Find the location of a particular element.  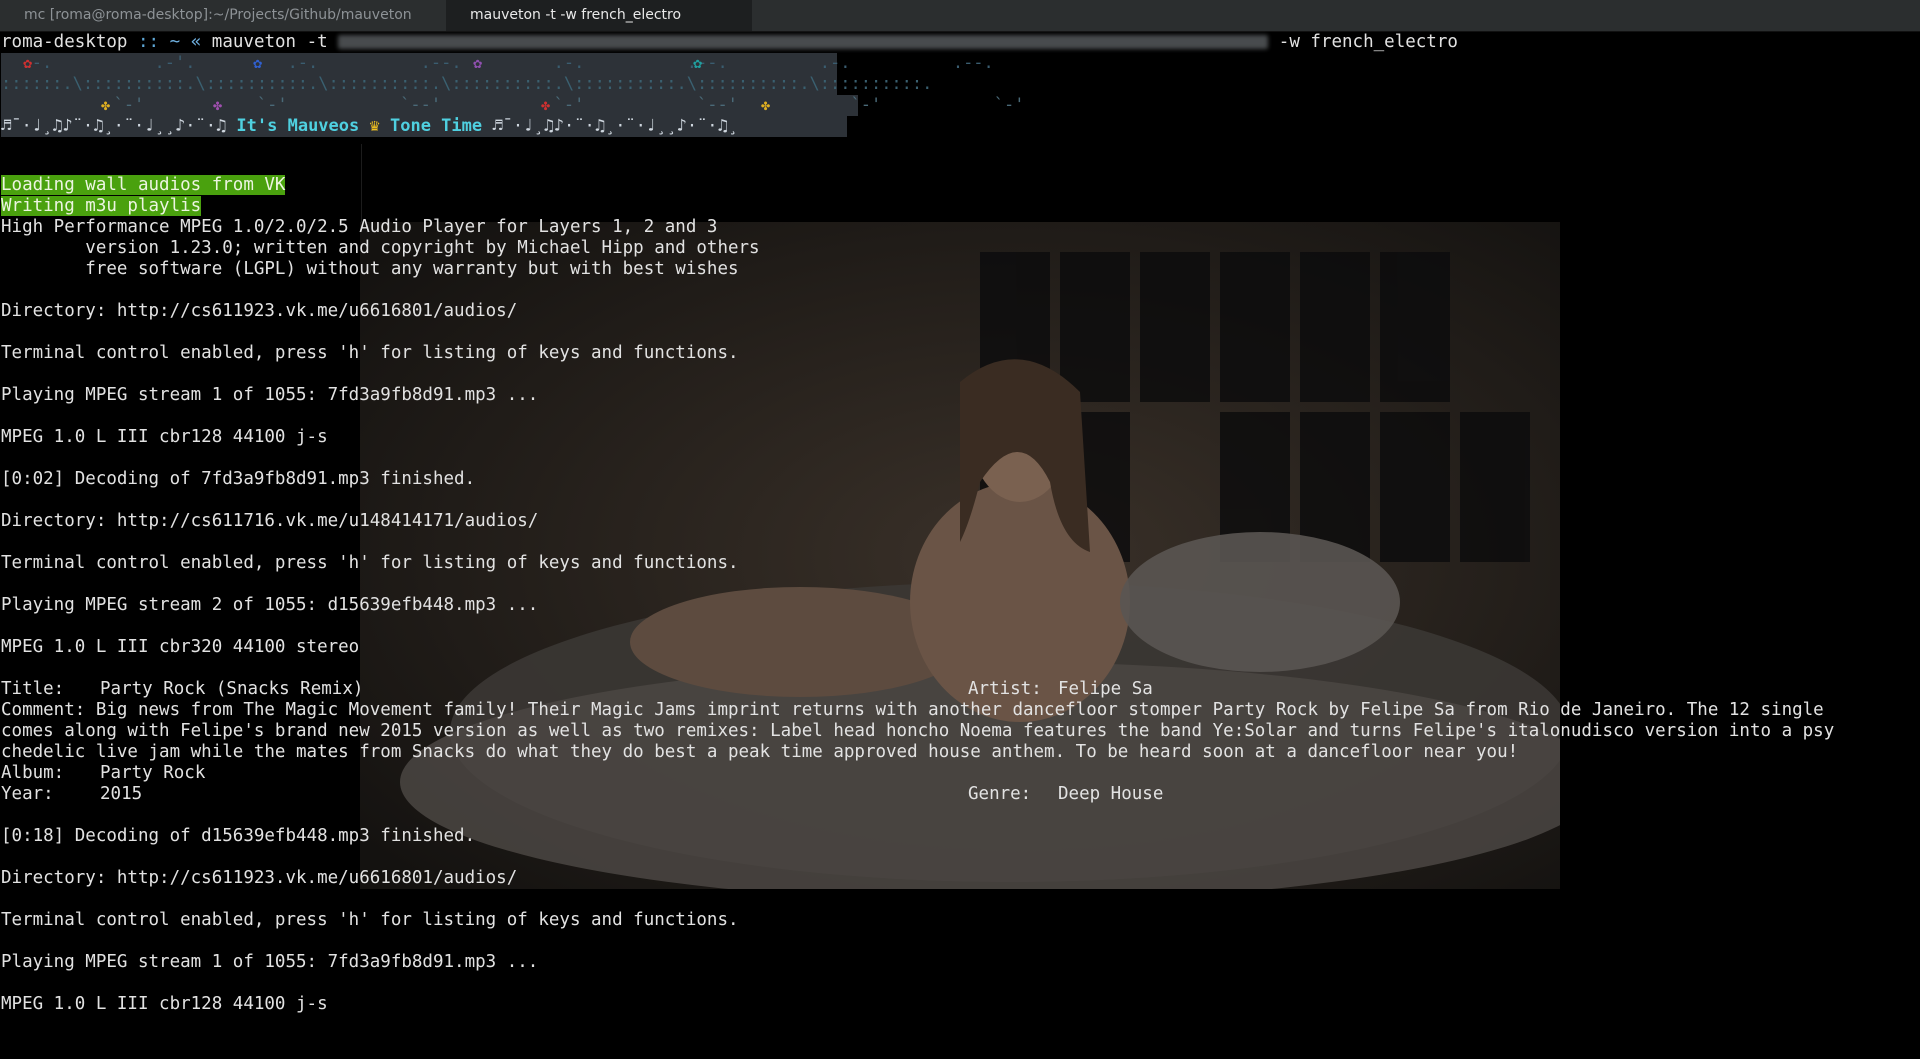

year-key: Year: is located at coordinates (27, 794).